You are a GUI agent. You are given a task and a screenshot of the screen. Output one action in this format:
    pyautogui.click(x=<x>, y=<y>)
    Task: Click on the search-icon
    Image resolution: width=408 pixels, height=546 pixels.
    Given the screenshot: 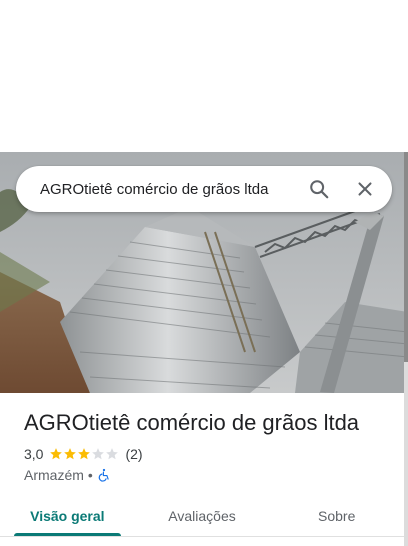 What is the action you would take?
    pyautogui.click(x=319, y=189)
    